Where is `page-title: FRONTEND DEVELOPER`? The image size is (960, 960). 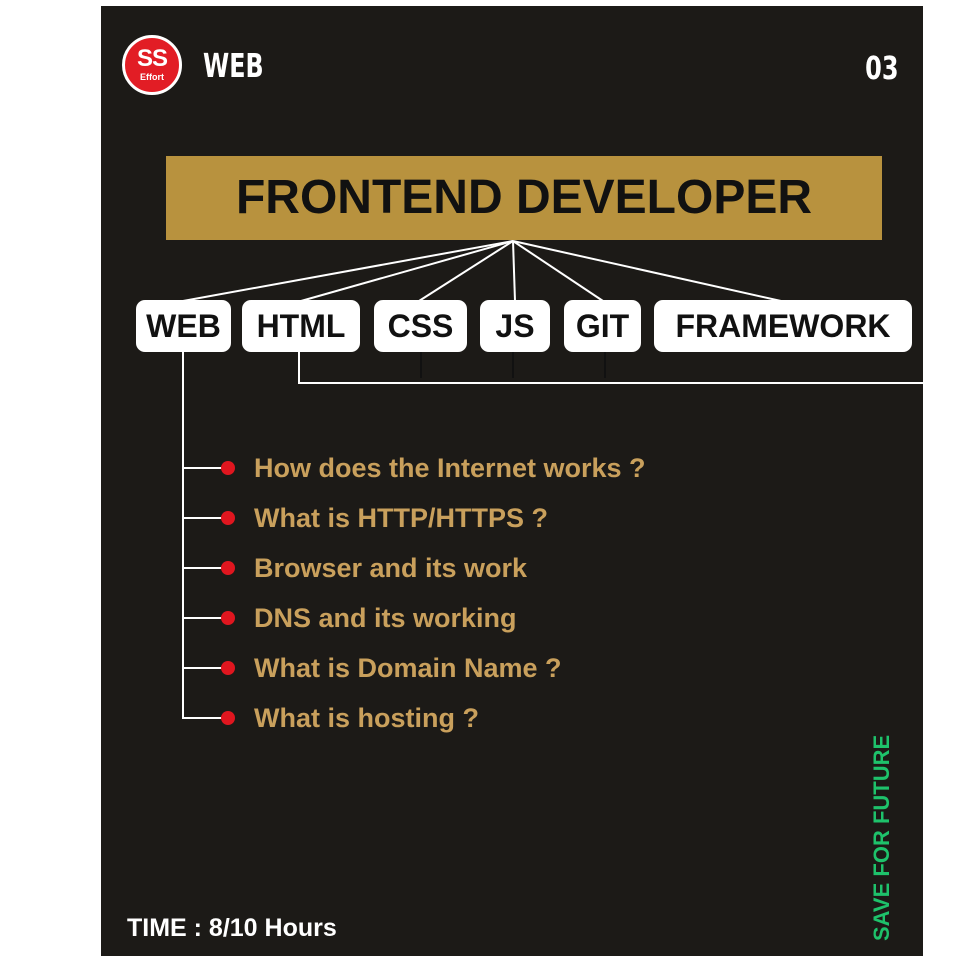 page-title: FRONTEND DEVELOPER is located at coordinates (524, 198).